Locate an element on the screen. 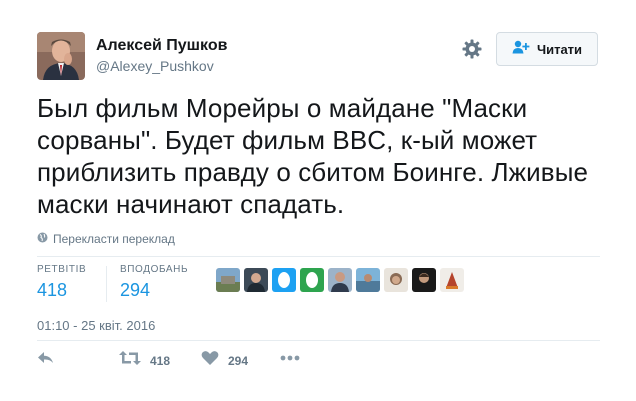  reply-icon is located at coordinates (46, 360).